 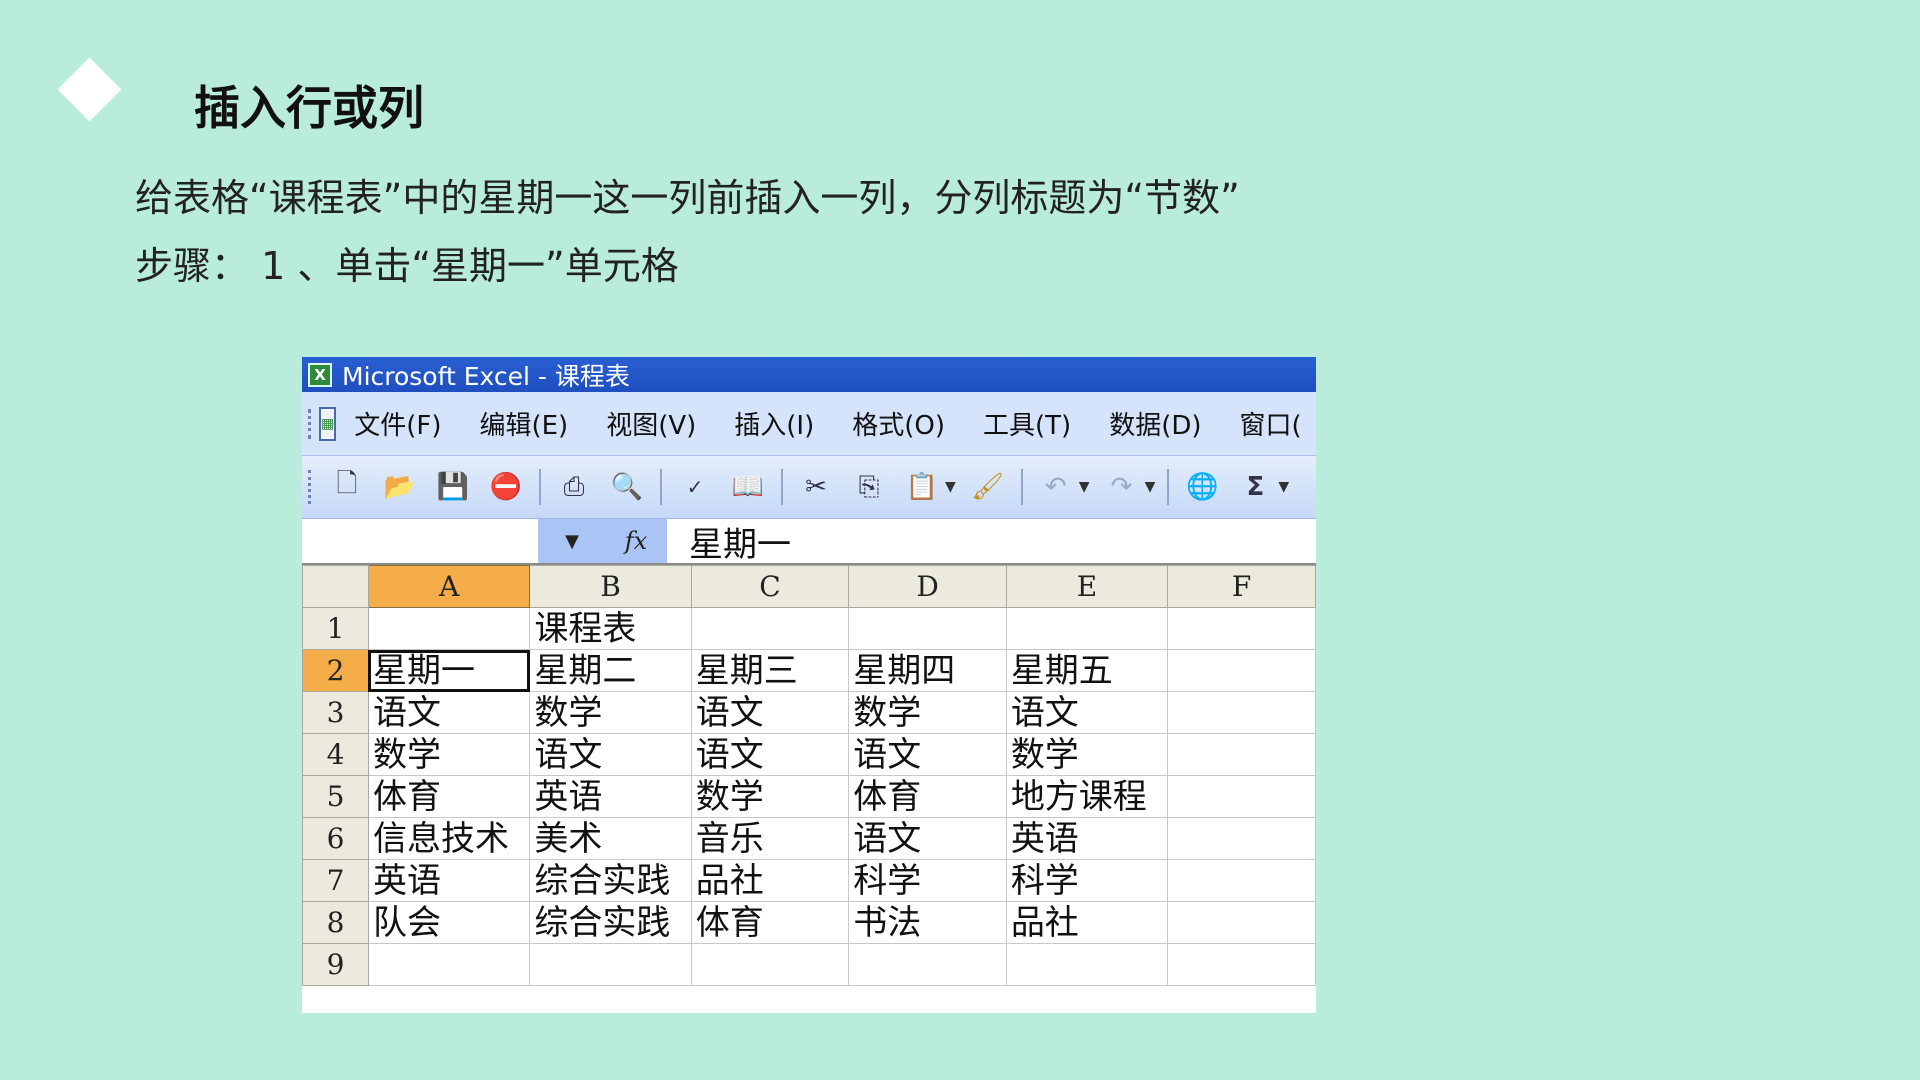 I want to click on cell-f3, so click(x=1241, y=712).